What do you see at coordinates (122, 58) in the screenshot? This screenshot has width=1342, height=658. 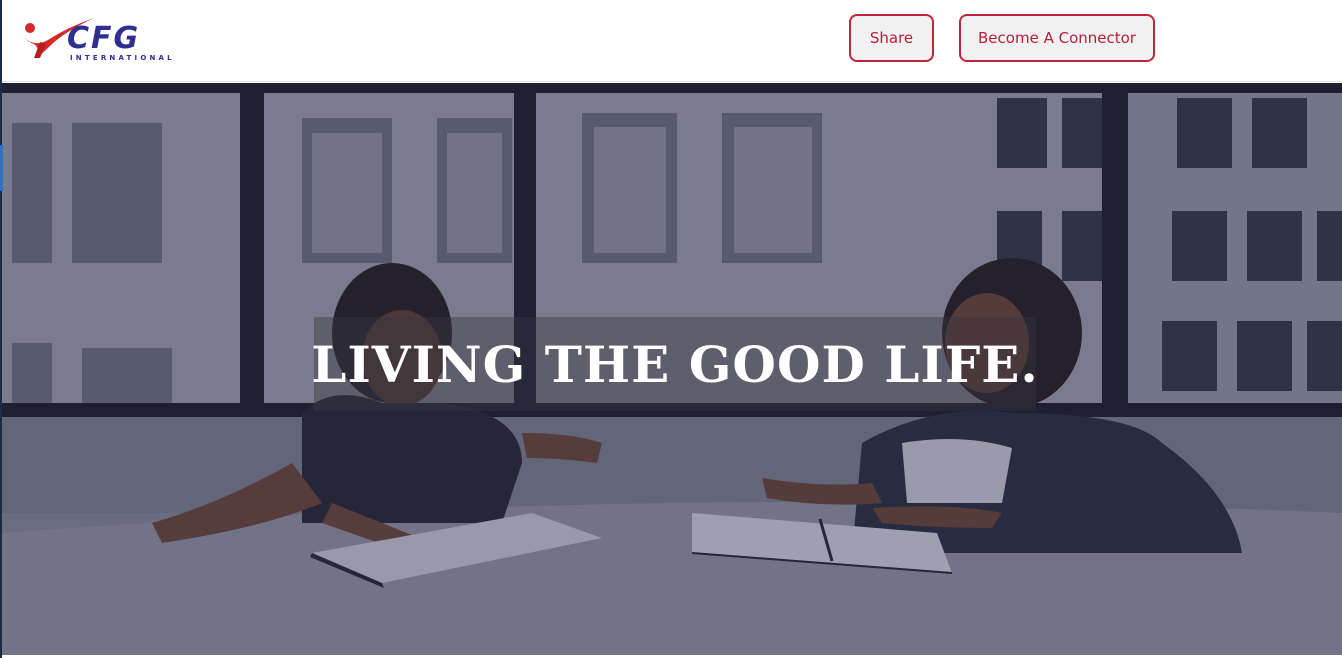 I see `logo-subtext: INTERNATIONAL` at bounding box center [122, 58].